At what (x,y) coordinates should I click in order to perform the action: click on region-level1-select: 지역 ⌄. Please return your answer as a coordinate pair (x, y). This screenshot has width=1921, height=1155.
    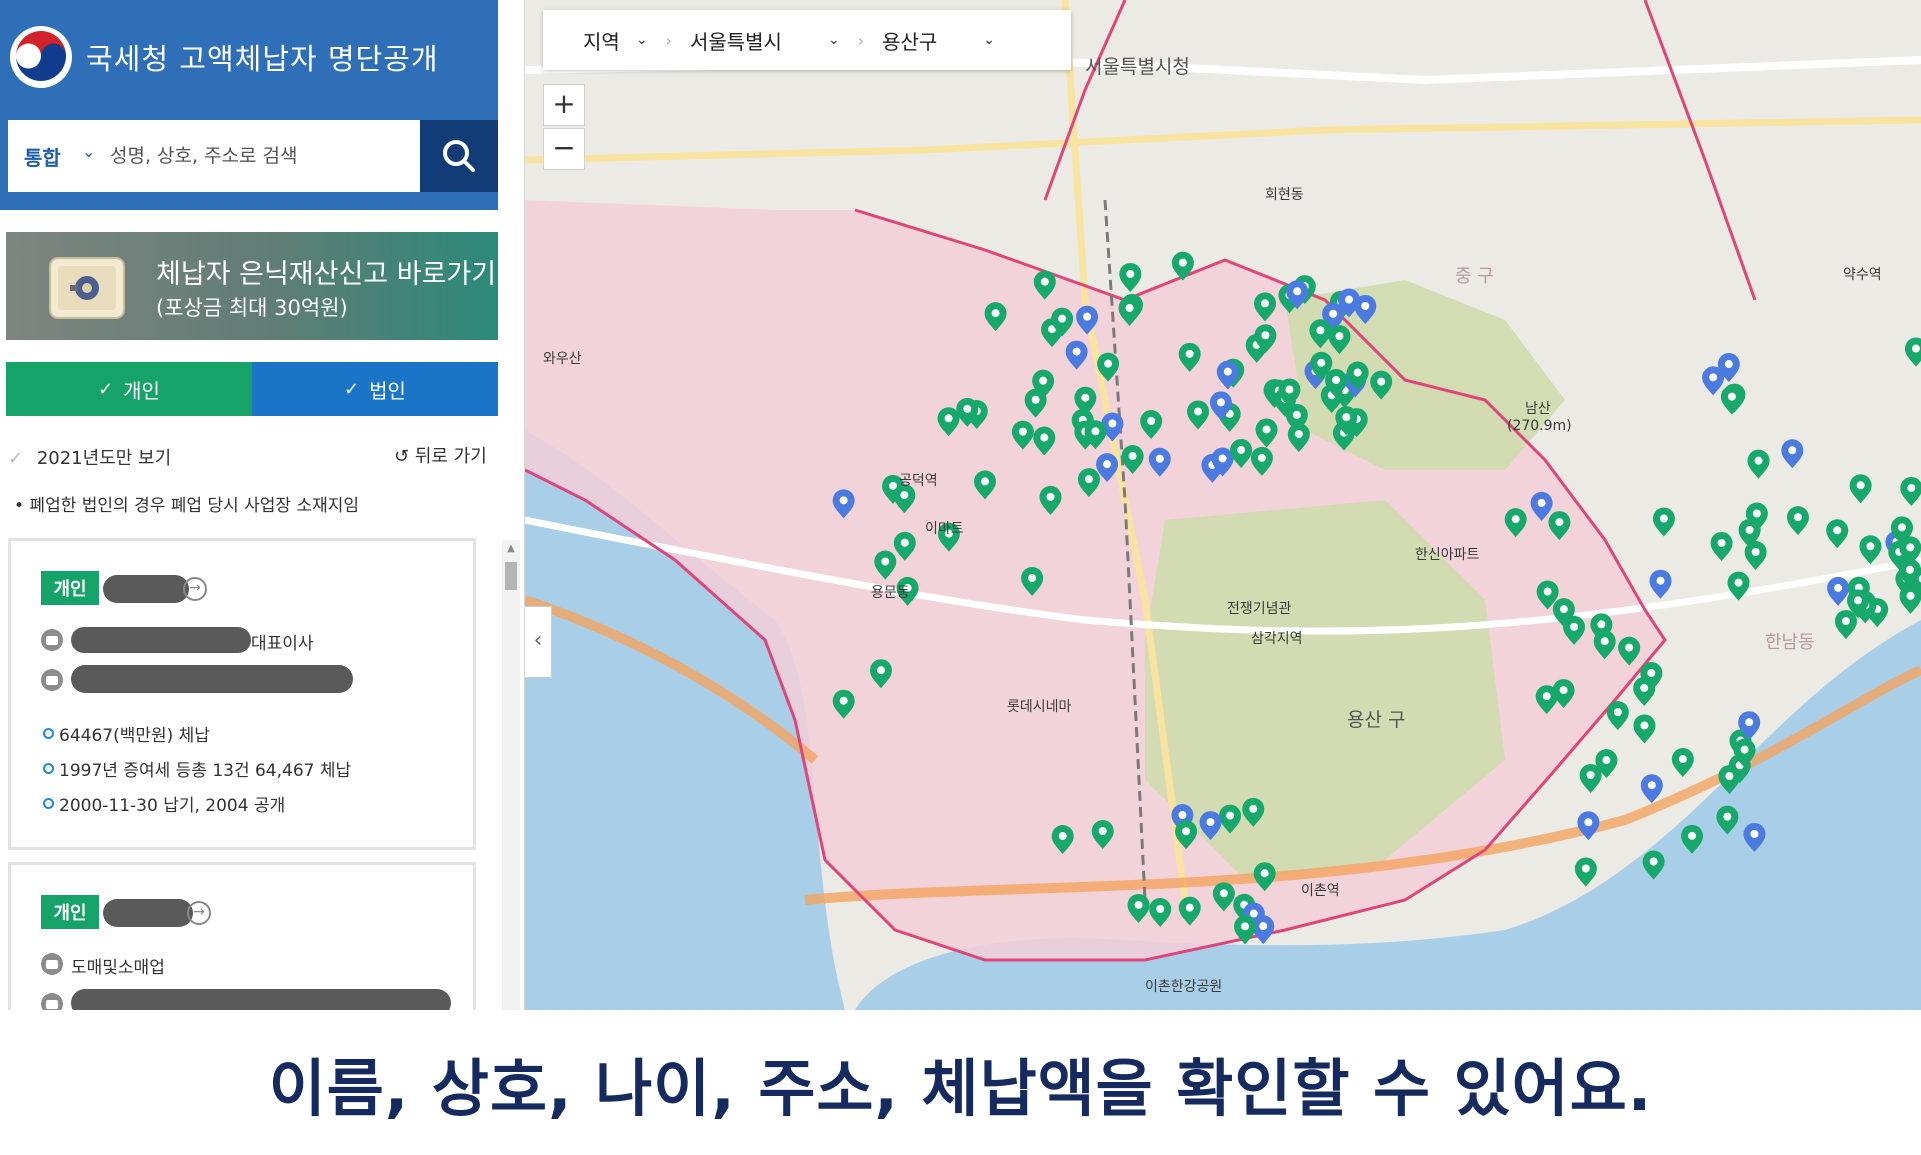
    Looking at the image, I should click on (615, 40).